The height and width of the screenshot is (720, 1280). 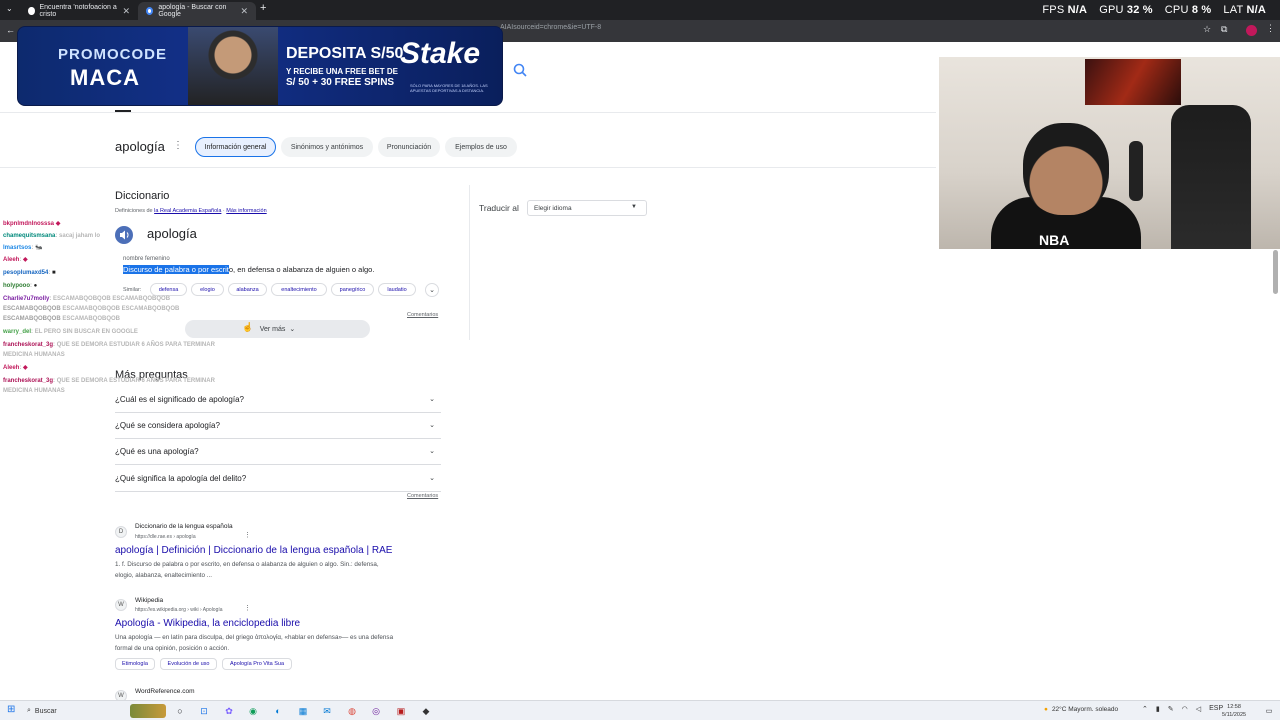 What do you see at coordinates (172, 233) in the screenshot?
I see `dictionary-headword: apología` at bounding box center [172, 233].